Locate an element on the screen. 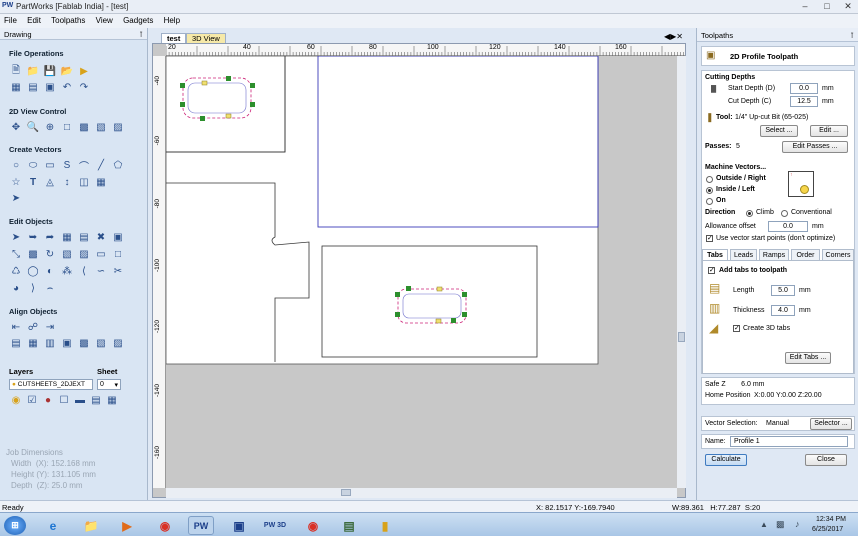 The width and height of the screenshot is (858, 536). tab-nav-icons: ◀▶✕ is located at coordinates (673, 36).